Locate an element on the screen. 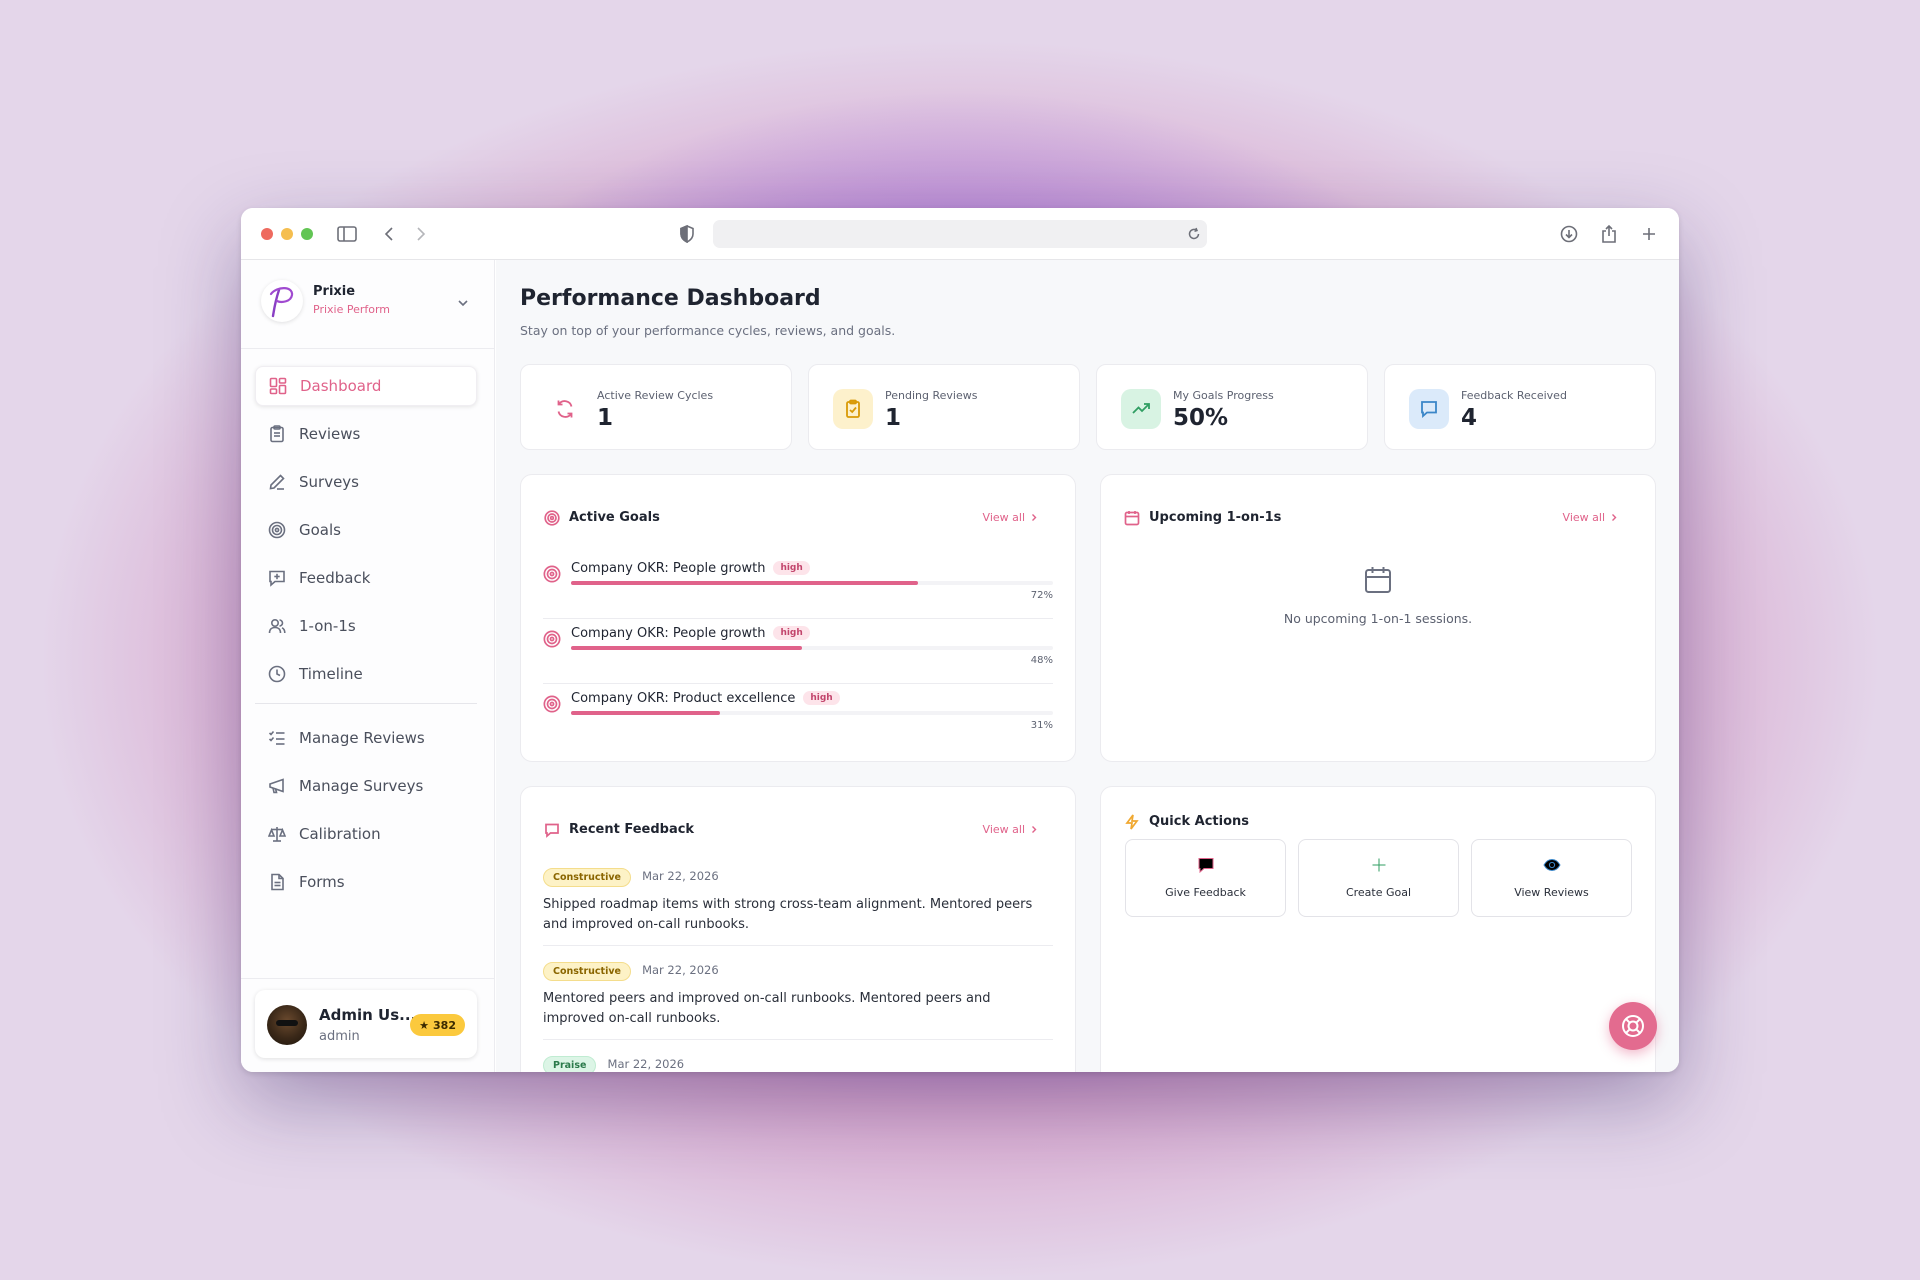 This screenshot has width=1920, height=1280. calendar-icon is located at coordinates (1132, 518).